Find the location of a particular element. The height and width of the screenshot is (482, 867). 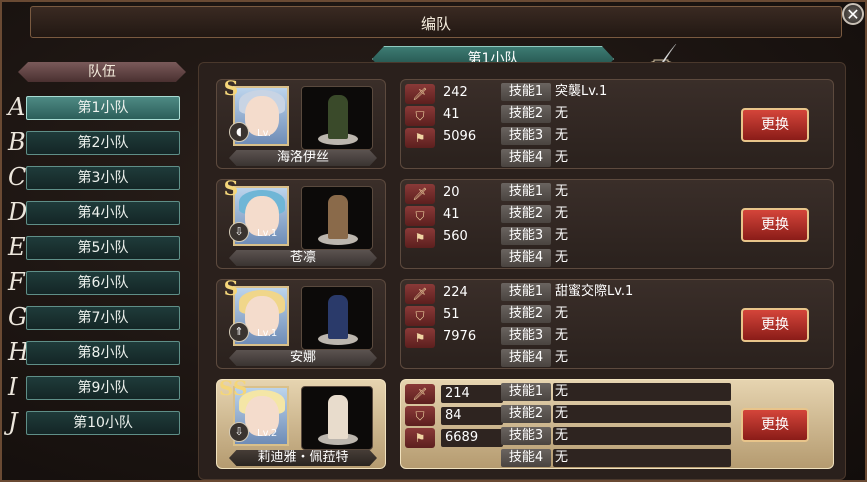

unit-card: S ⇩ Lv.1 苍凛 is located at coordinates (301, 222).